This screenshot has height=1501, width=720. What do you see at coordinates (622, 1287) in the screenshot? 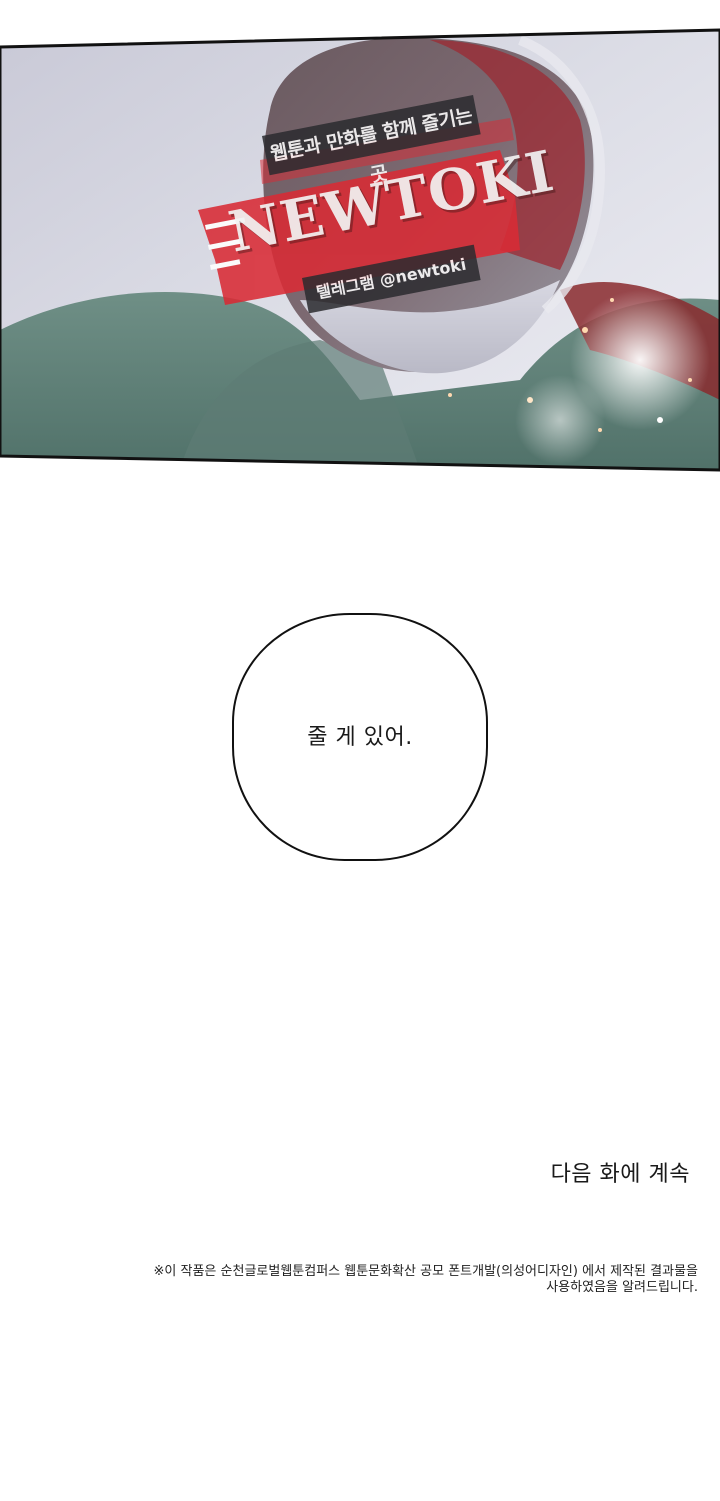
I see `credit-line-2: 사용하였음을 알려드립니다.` at bounding box center [622, 1287].